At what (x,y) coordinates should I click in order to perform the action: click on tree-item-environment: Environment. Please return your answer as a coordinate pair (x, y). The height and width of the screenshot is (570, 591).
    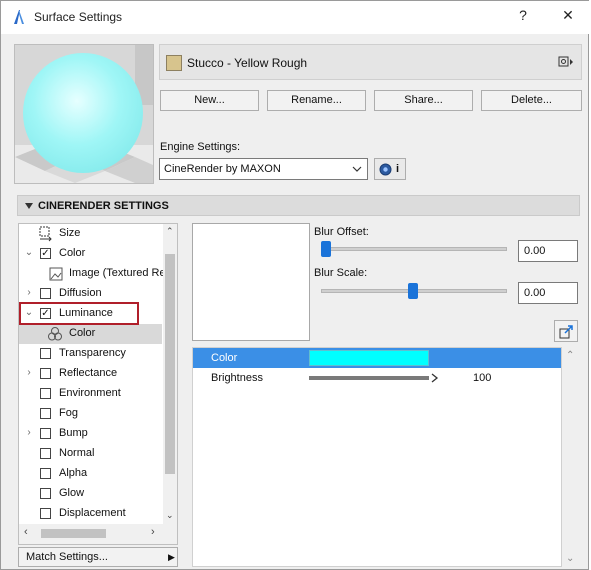
    Looking at the image, I should click on (90, 394).